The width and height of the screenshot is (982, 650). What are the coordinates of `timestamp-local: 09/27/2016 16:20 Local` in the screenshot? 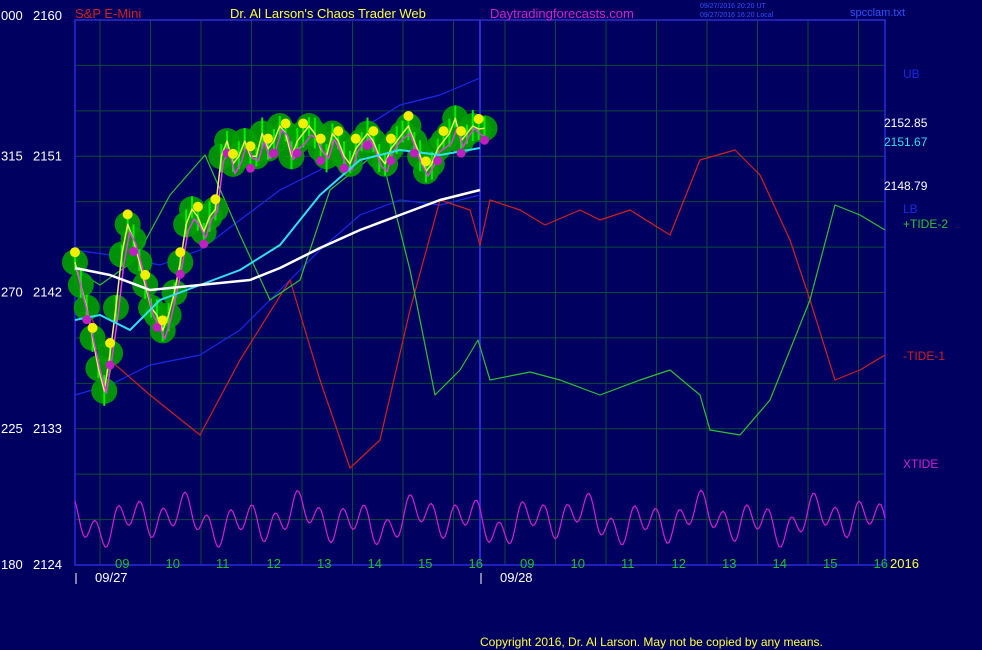 It's located at (737, 15).